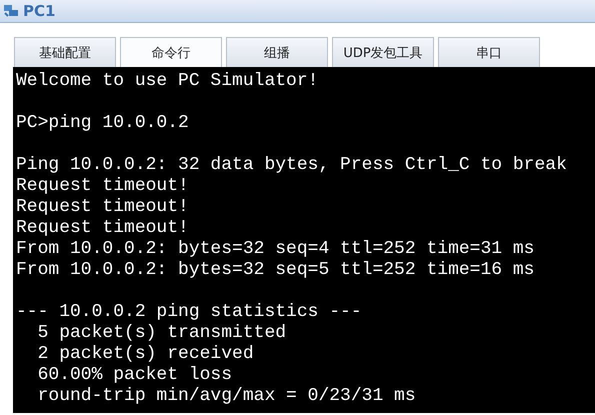  I want to click on tab: 串口, so click(489, 52).